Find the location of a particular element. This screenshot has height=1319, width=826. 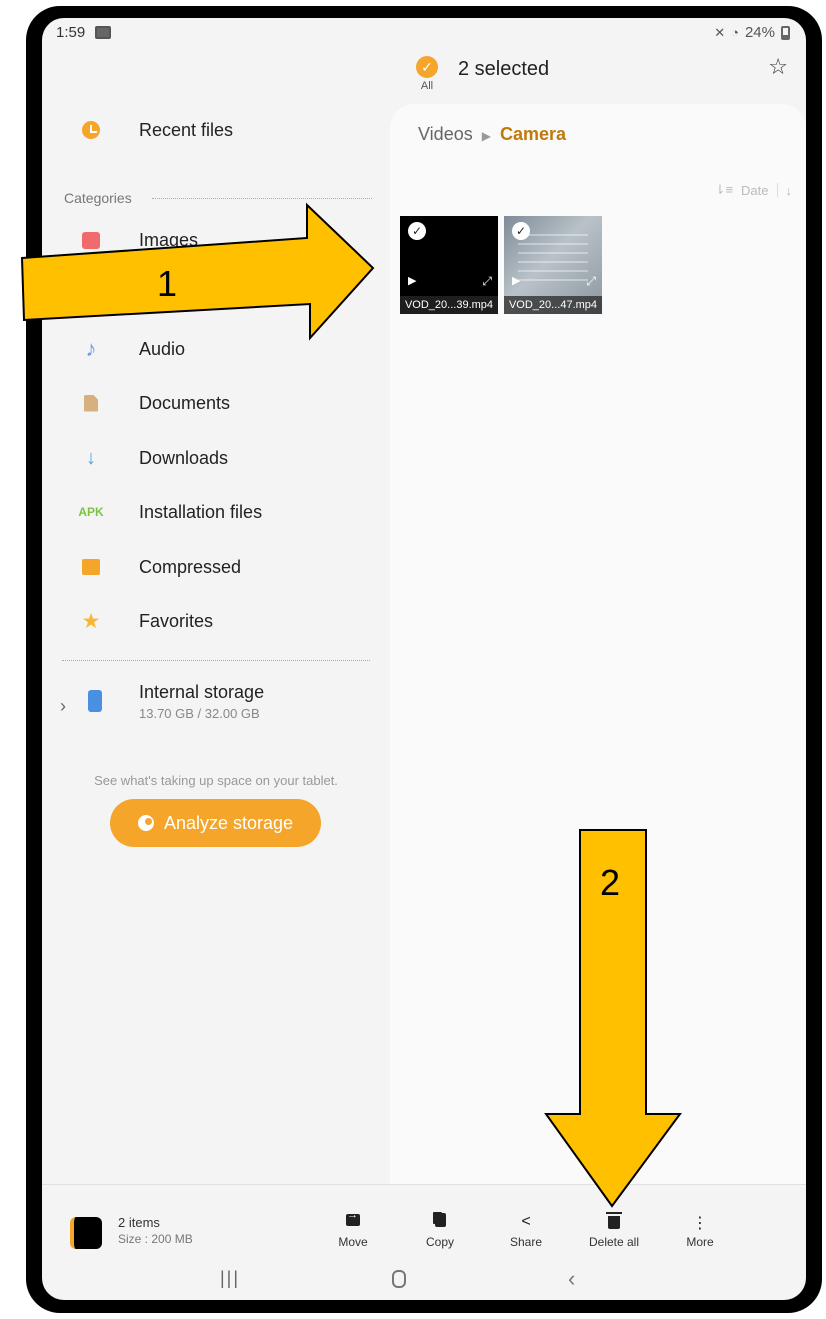

sort-label: Date is located at coordinates (755, 190).